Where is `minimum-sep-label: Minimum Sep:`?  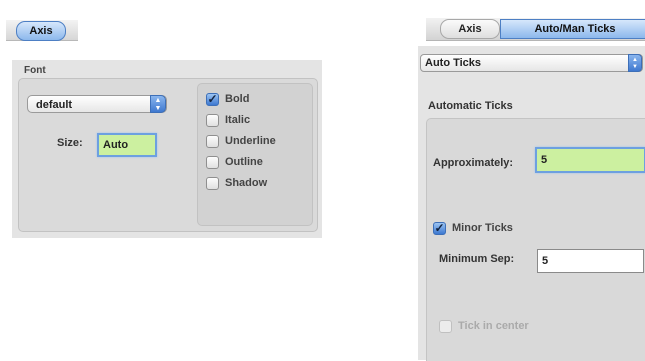
minimum-sep-label: Minimum Sep: is located at coordinates (477, 259).